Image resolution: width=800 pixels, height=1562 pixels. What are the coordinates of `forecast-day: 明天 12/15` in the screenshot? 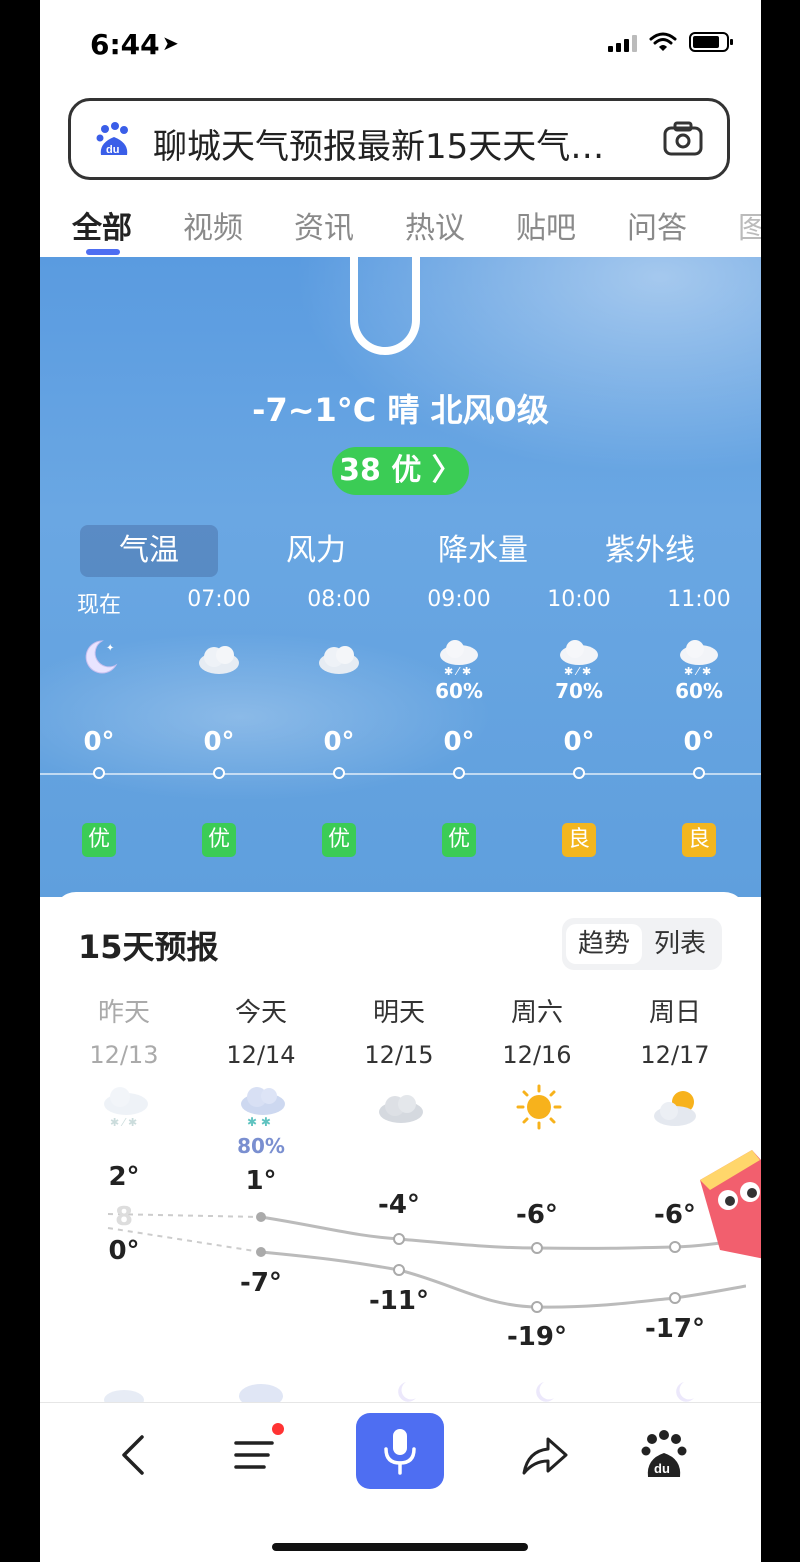 It's located at (399, 1057).